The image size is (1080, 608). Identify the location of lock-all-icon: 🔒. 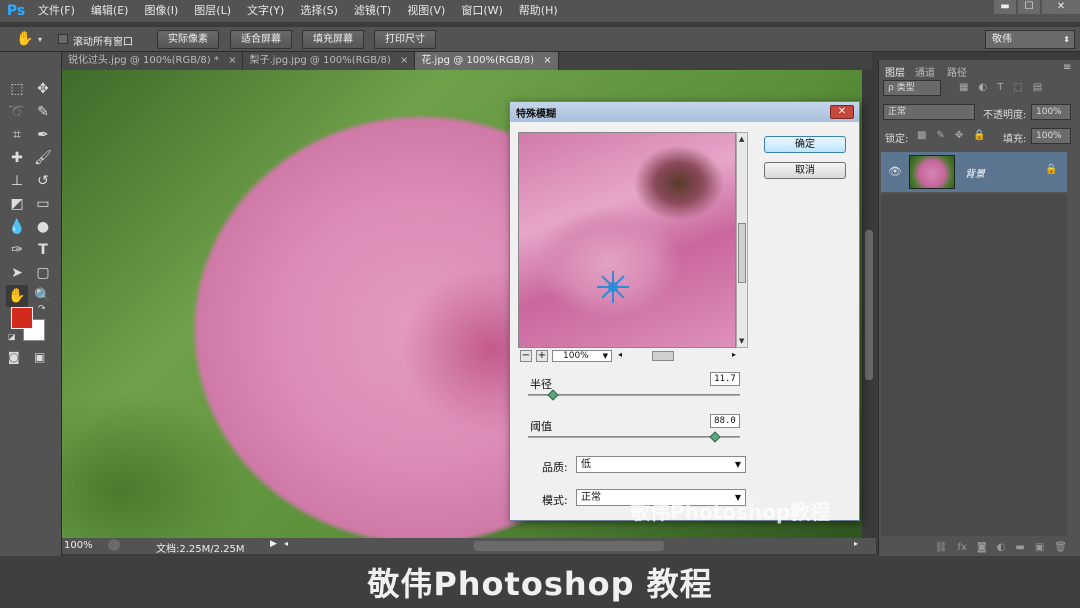
(979, 135).